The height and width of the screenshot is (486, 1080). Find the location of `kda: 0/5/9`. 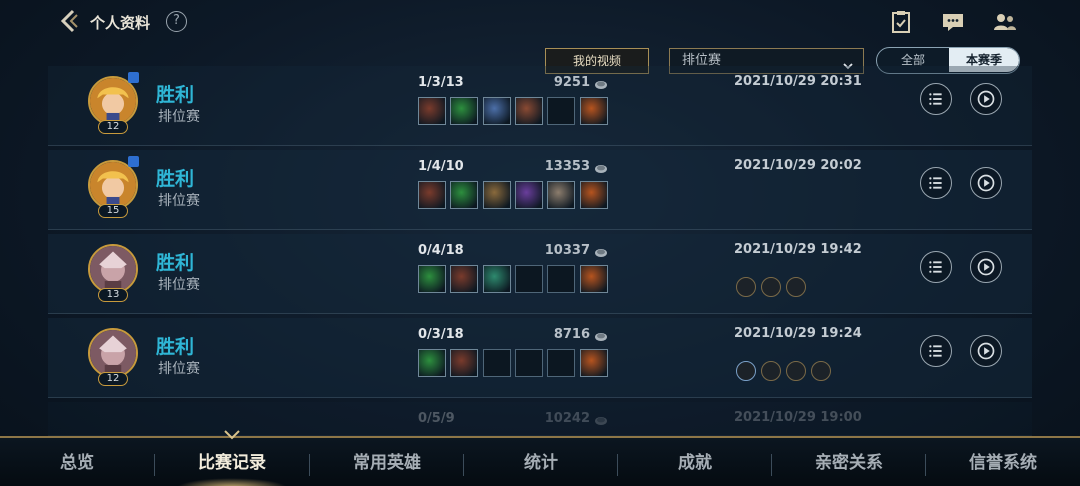

kda: 0/5/9 is located at coordinates (436, 418).